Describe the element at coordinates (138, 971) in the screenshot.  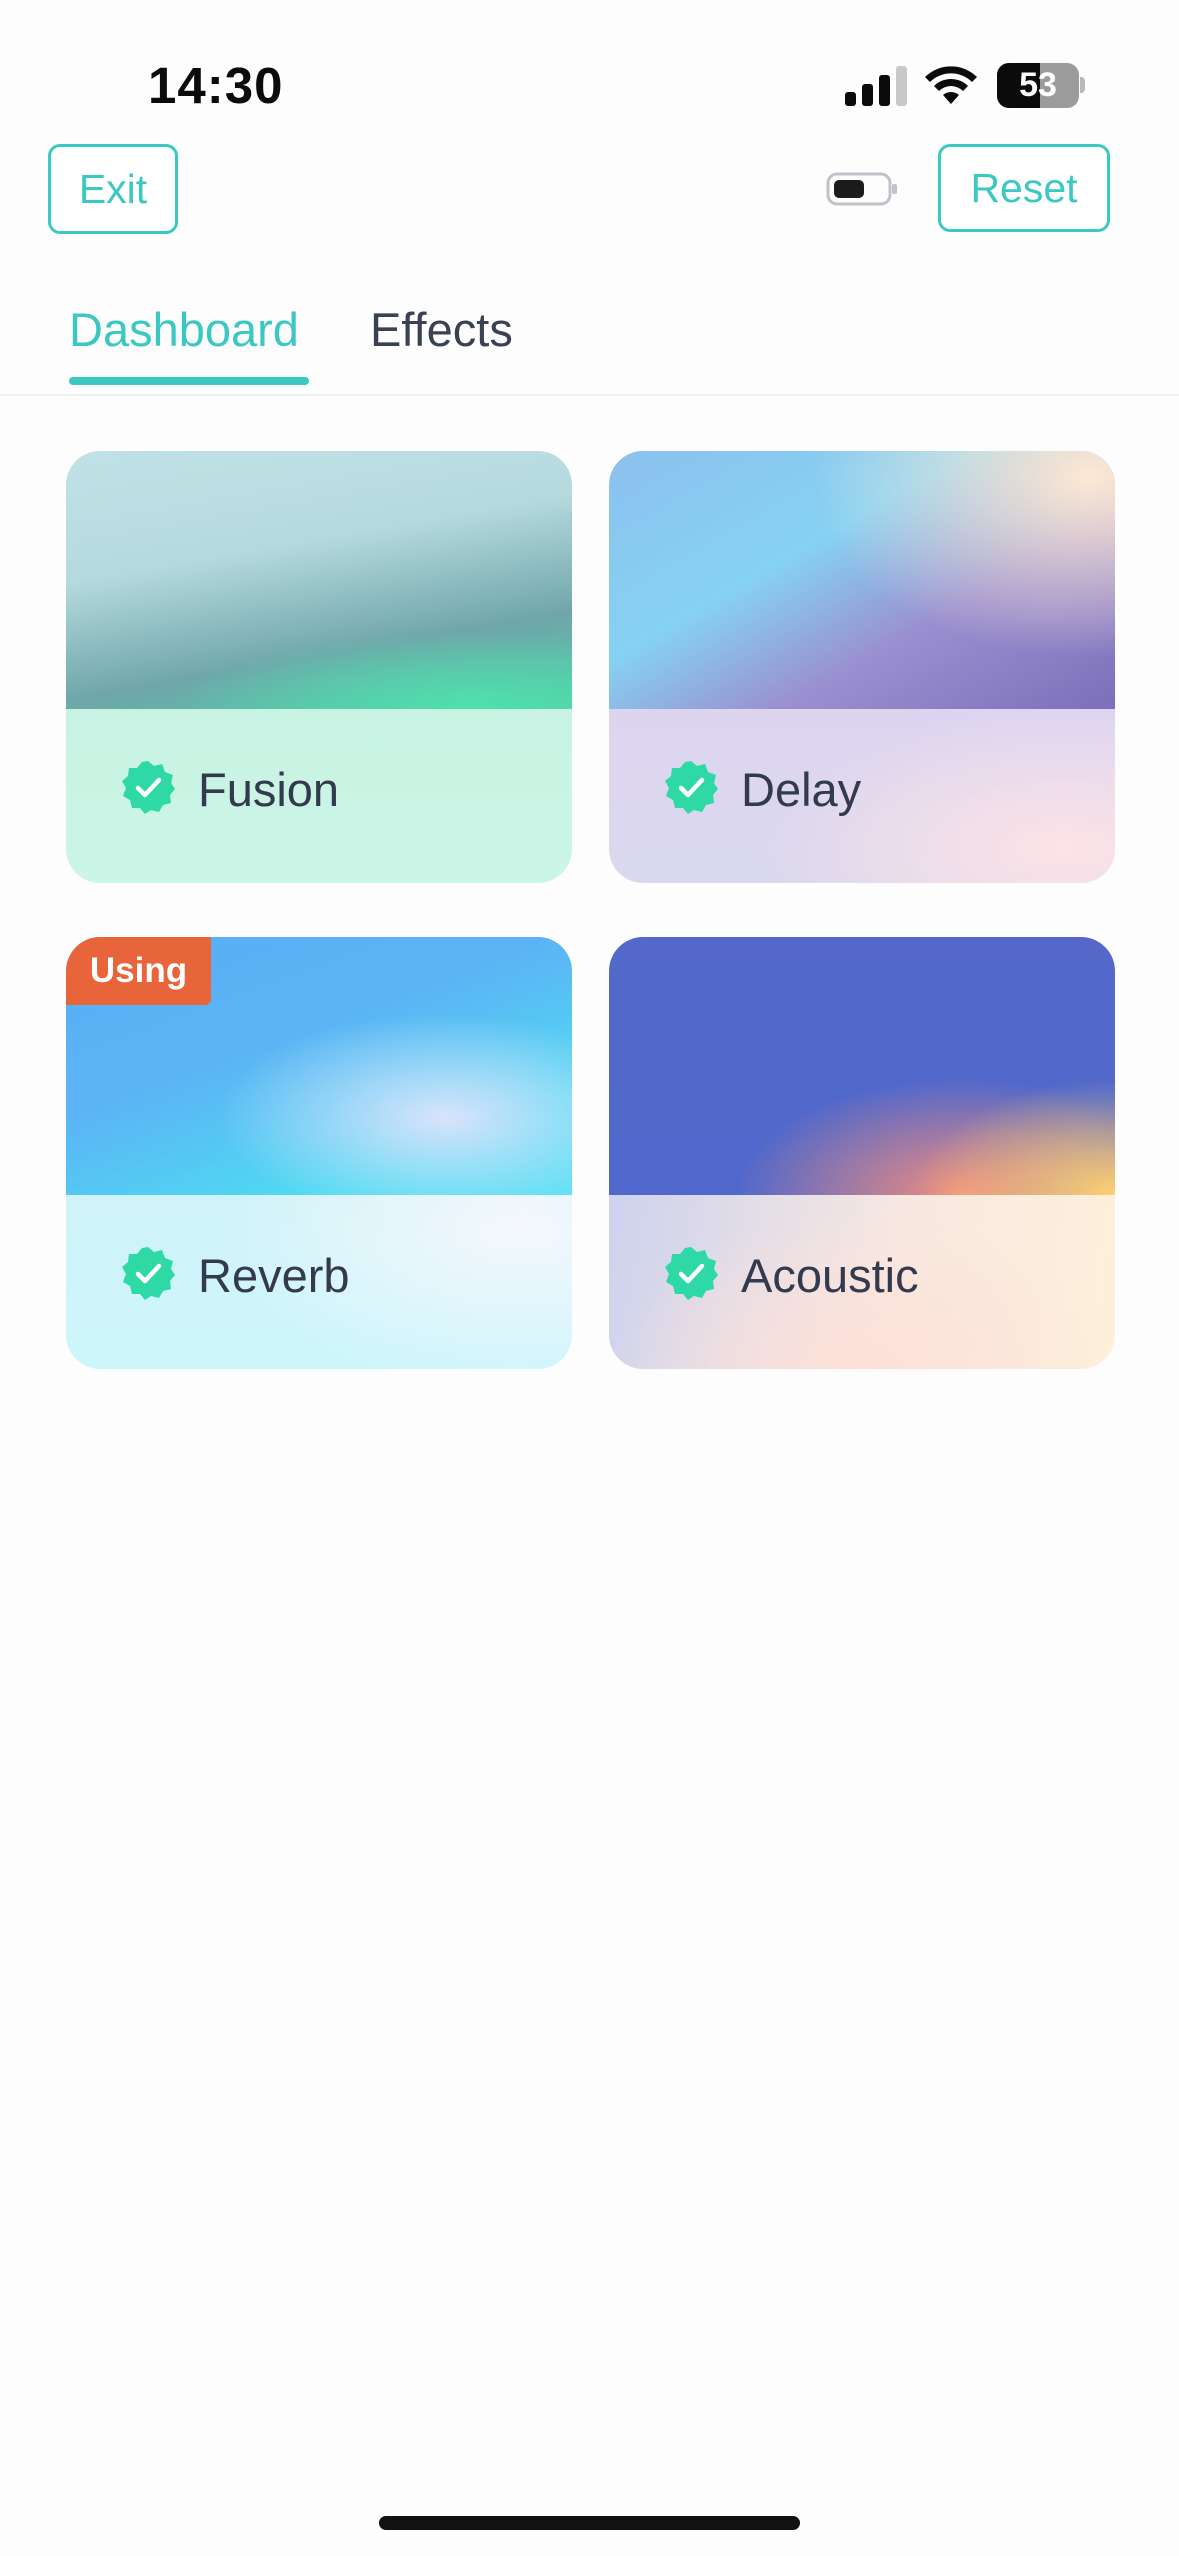
I see `using-badge: Using` at that location.